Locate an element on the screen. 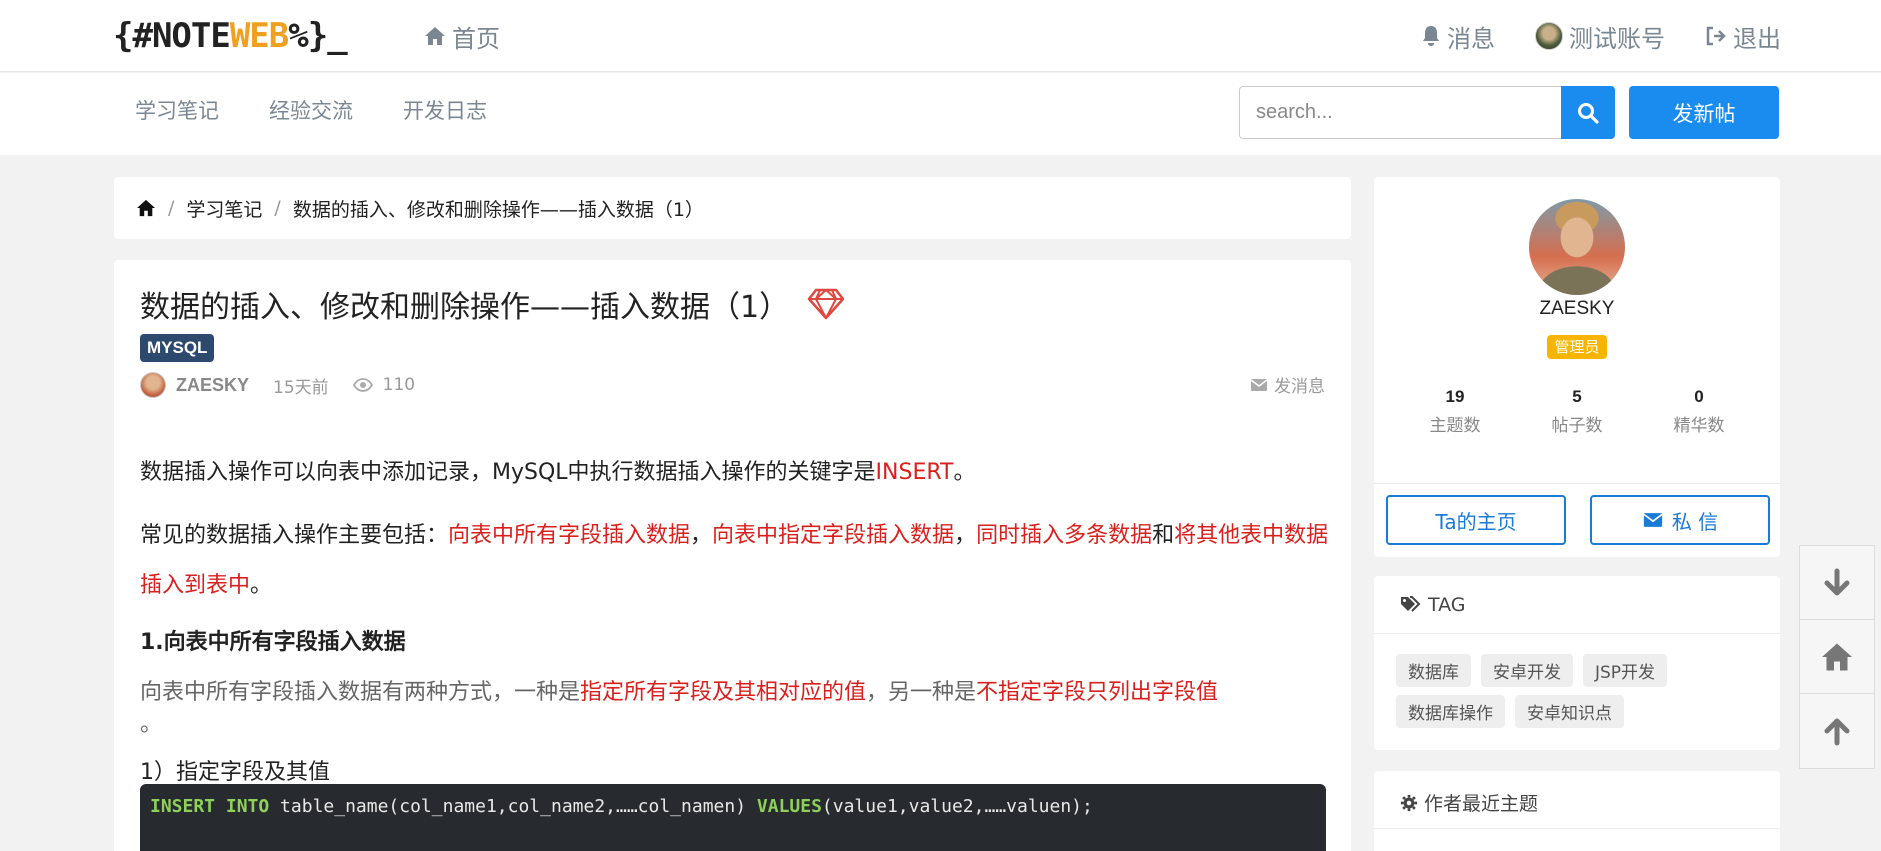 The image size is (1881, 851). category-link-dev-log: 开发日志 is located at coordinates (445, 110).